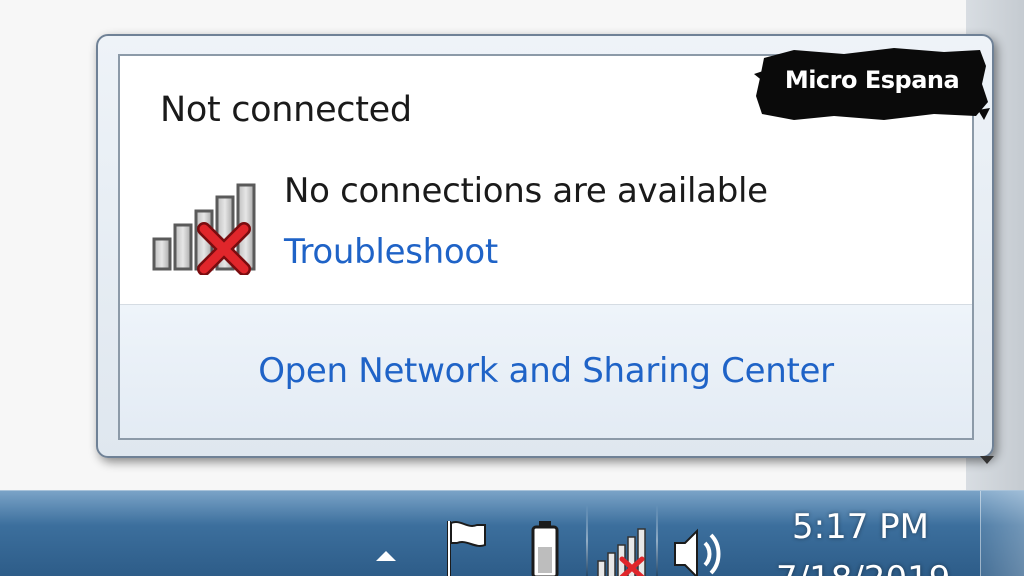 The image size is (1024, 576). I want to click on watermark-text: Micro Espana, so click(872, 80).